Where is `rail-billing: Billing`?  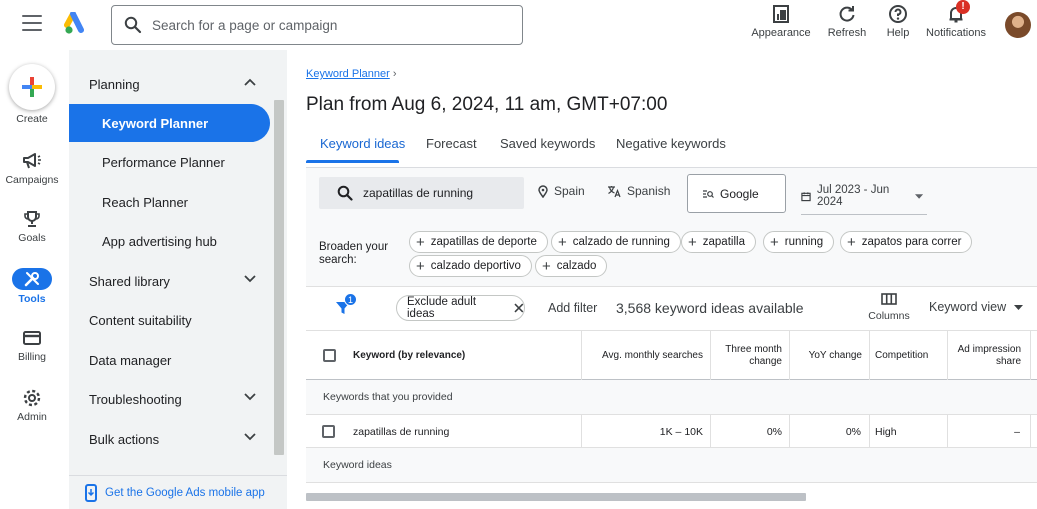 rail-billing: Billing is located at coordinates (32, 346).